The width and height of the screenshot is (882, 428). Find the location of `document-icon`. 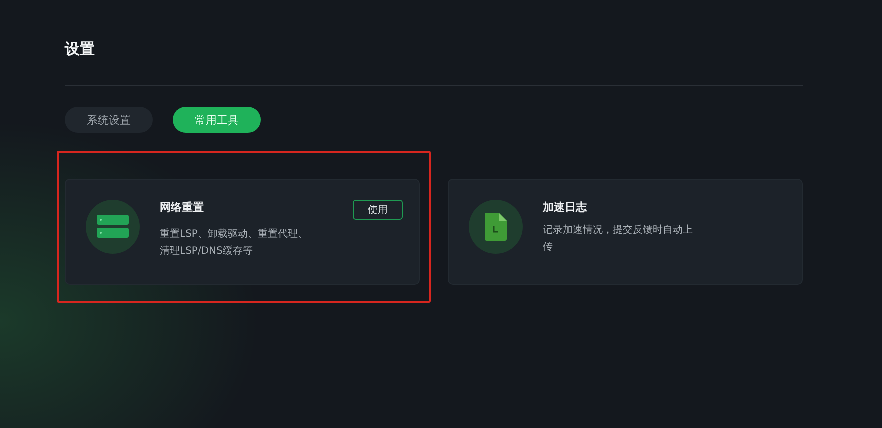

document-icon is located at coordinates (496, 227).